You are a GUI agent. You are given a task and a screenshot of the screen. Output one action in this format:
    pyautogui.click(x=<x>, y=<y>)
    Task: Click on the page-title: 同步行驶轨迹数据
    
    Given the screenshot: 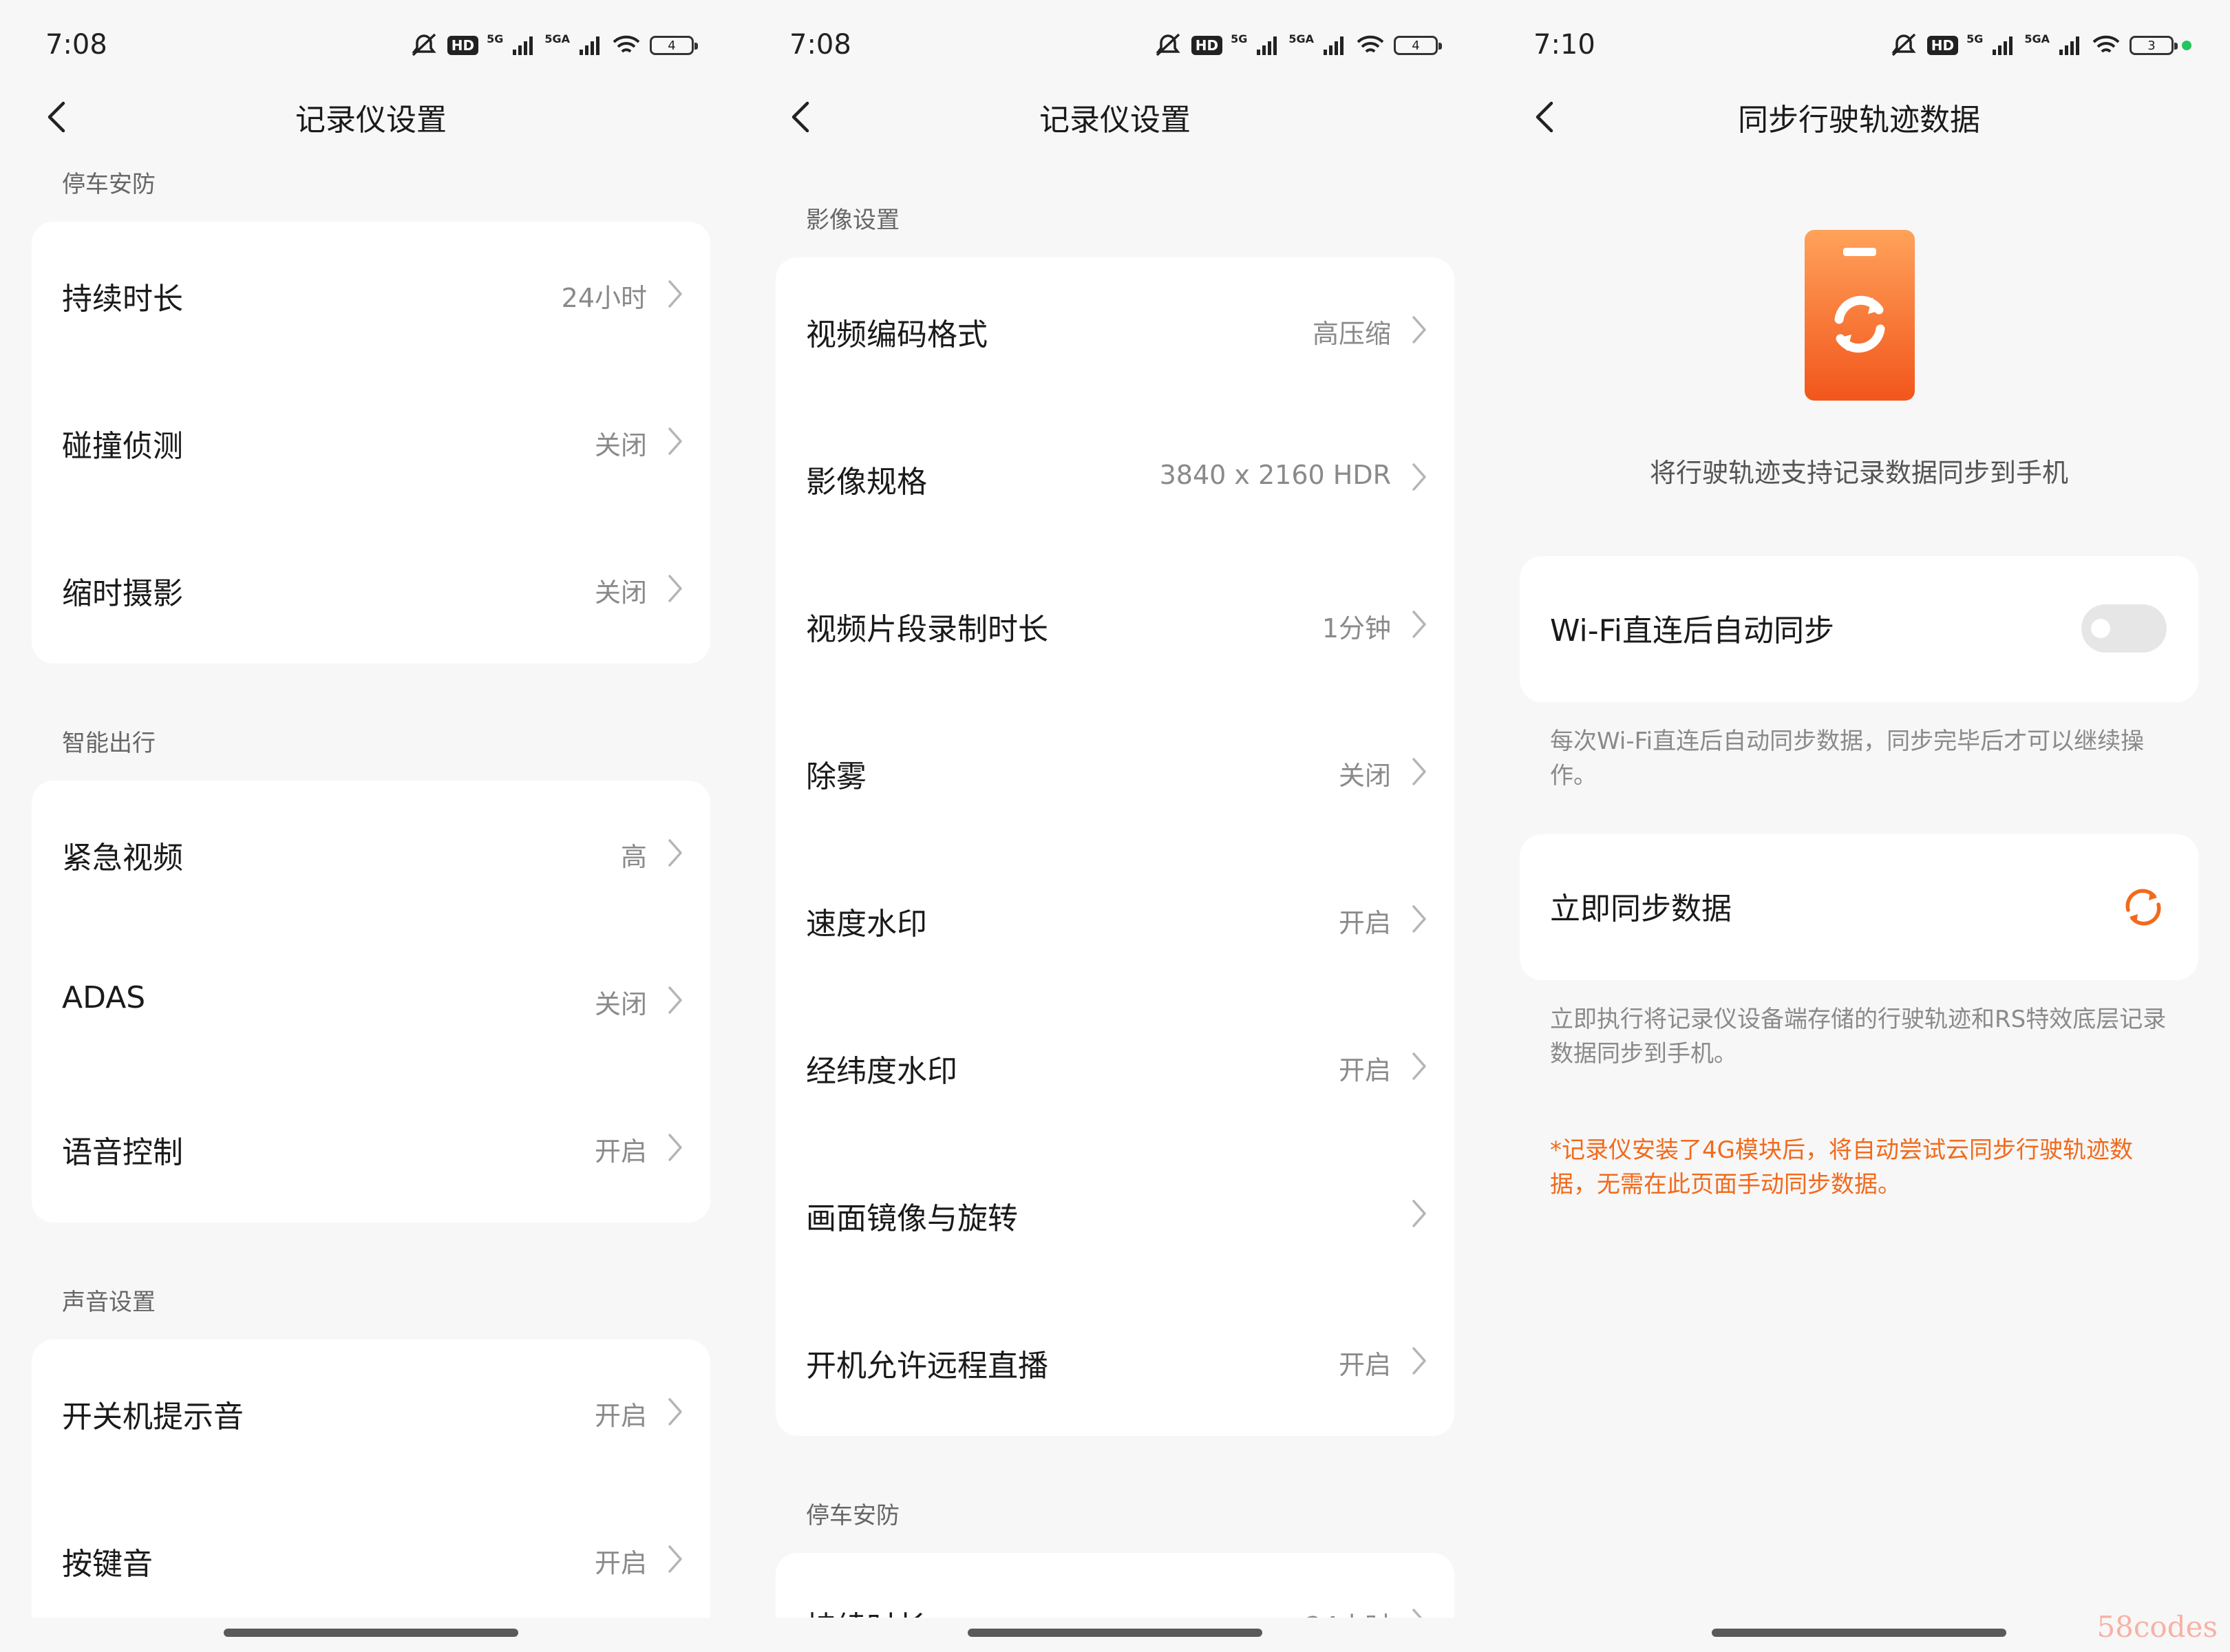 What is the action you would take?
    pyautogui.click(x=1859, y=121)
    